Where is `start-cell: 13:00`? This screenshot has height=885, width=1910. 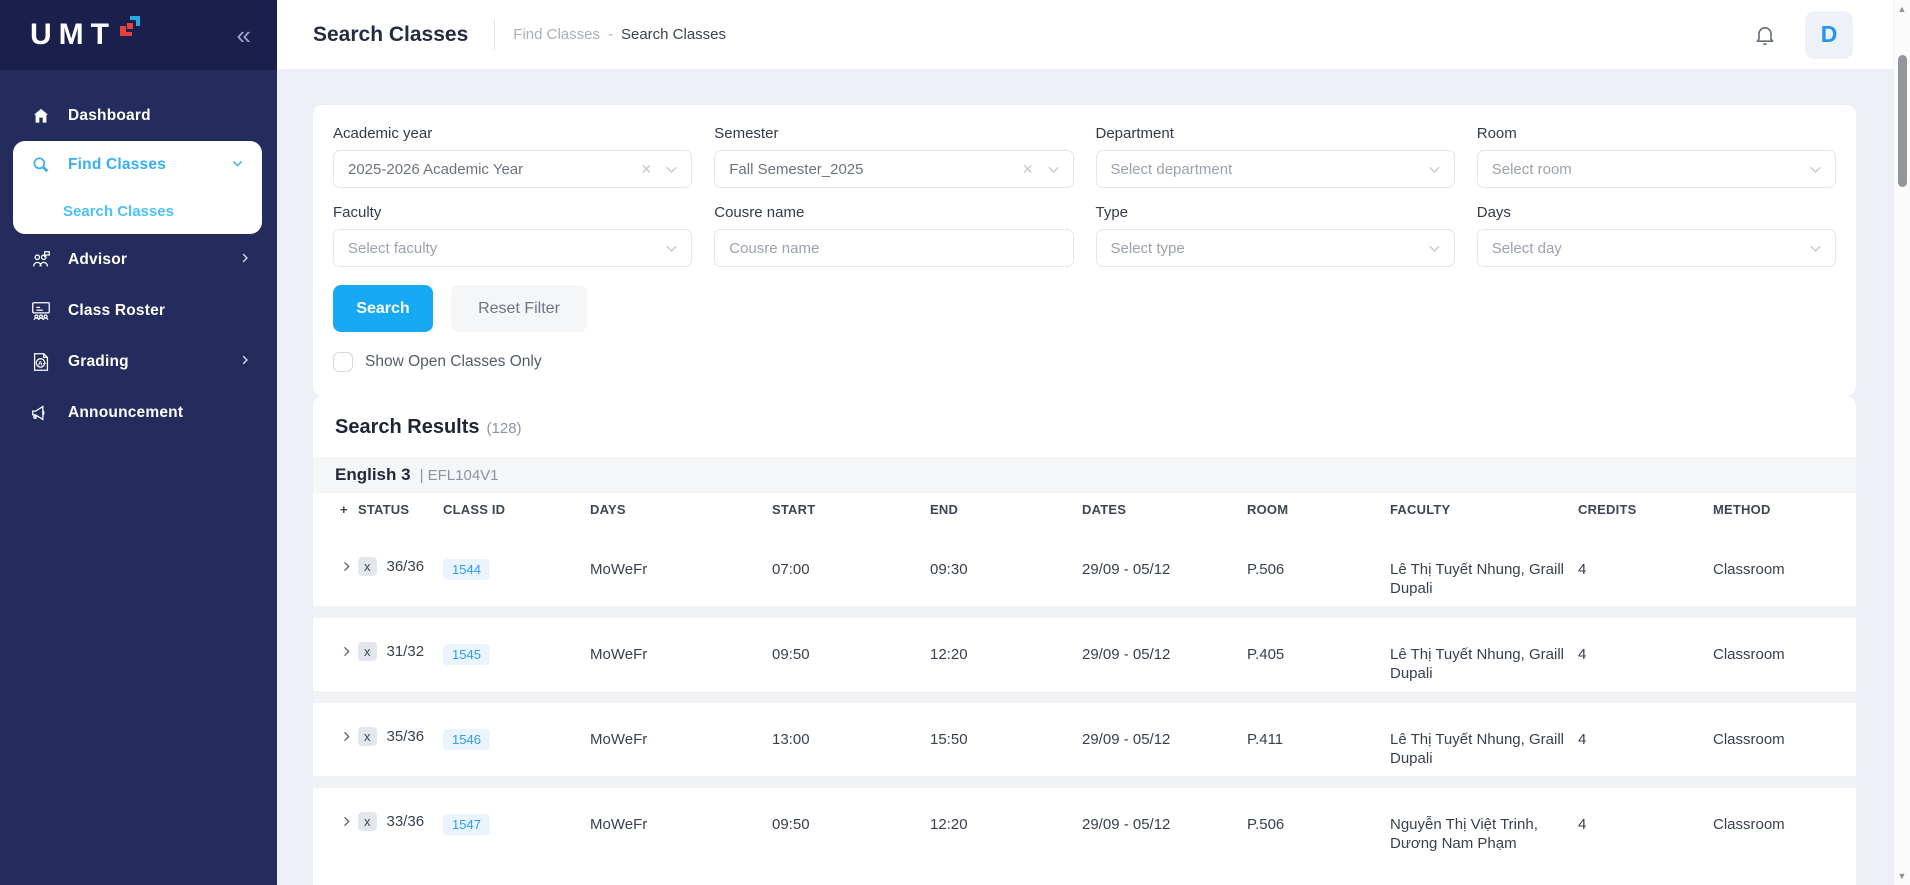
start-cell: 13:00 is located at coordinates (791, 739).